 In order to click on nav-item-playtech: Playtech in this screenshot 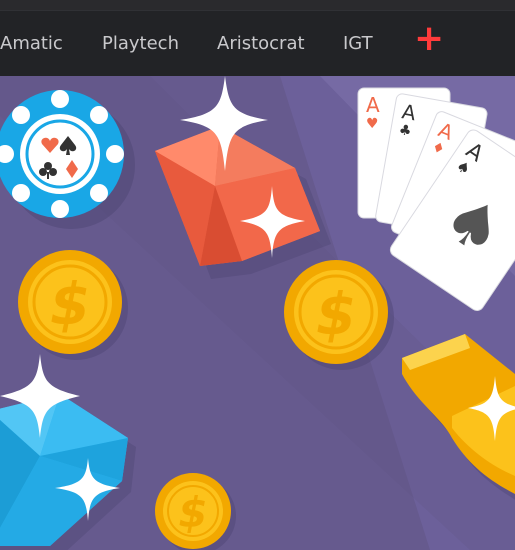, I will do `click(140, 43)`.